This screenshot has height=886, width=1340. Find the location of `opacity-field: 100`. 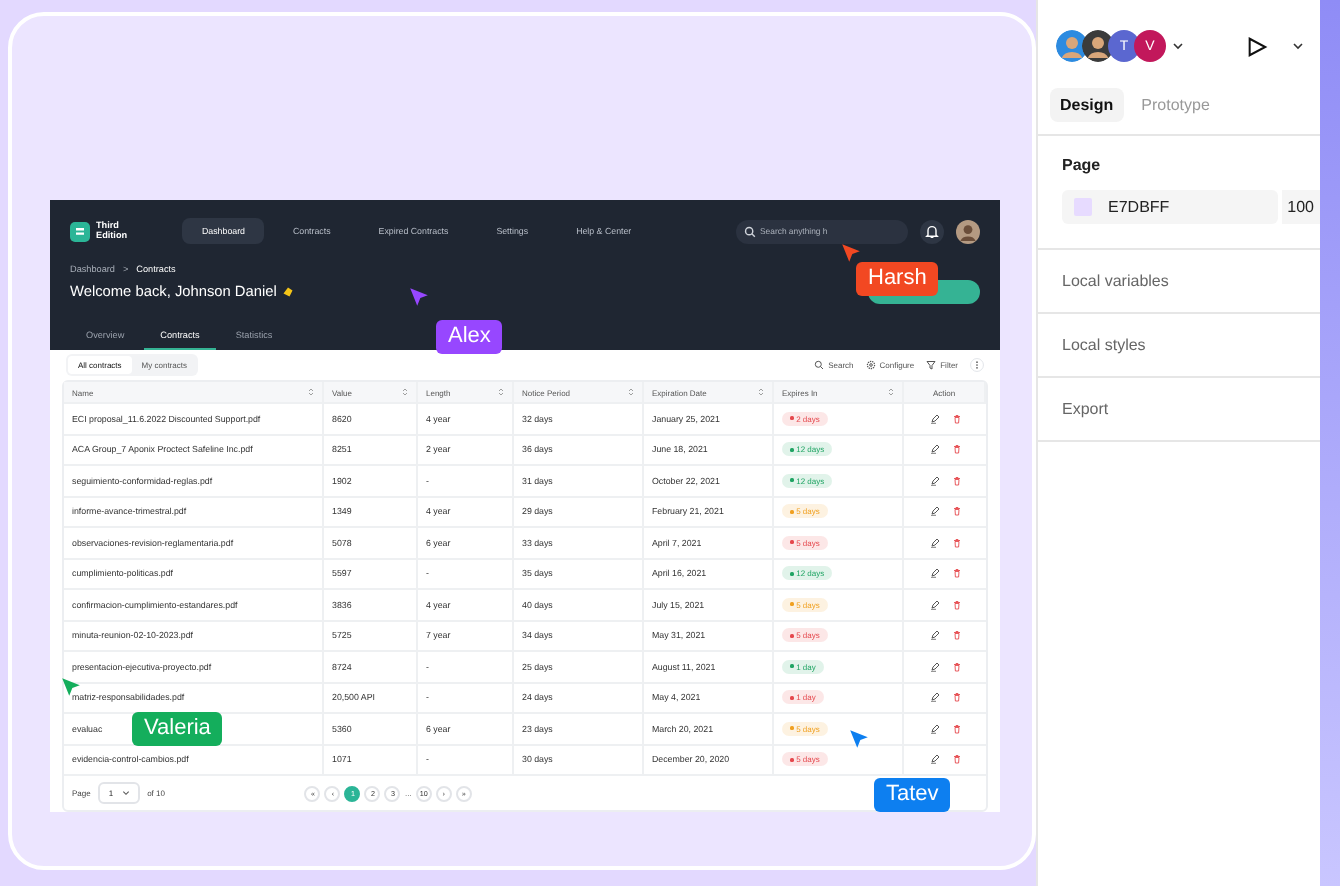

opacity-field: 100 is located at coordinates (1300, 207).